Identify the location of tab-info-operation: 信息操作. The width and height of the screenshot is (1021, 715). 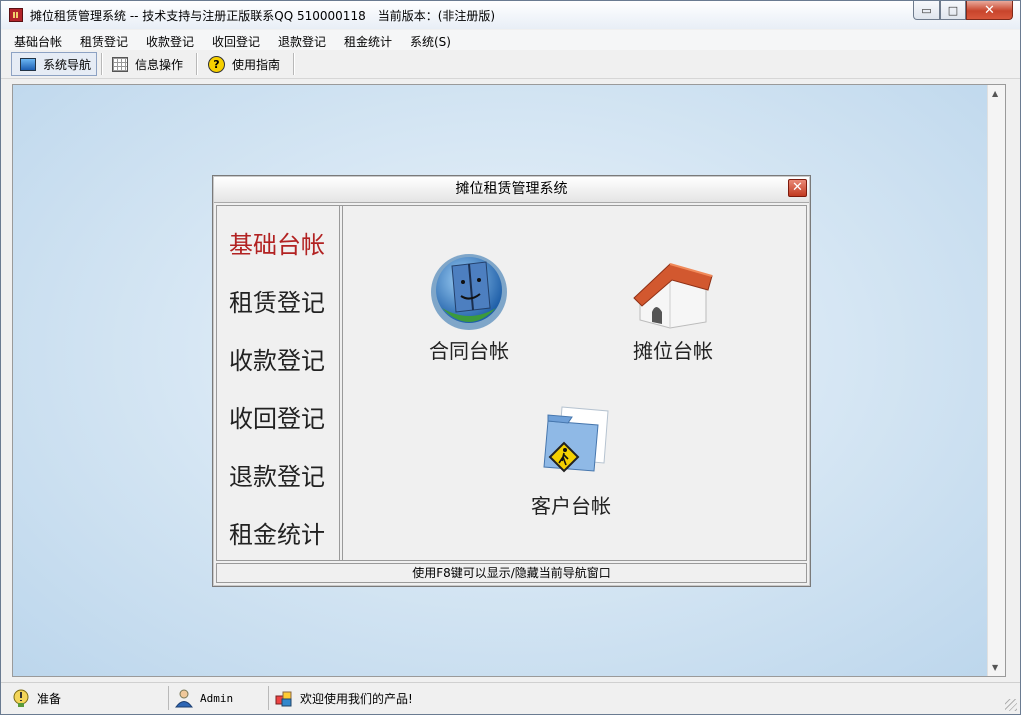
(147, 64).